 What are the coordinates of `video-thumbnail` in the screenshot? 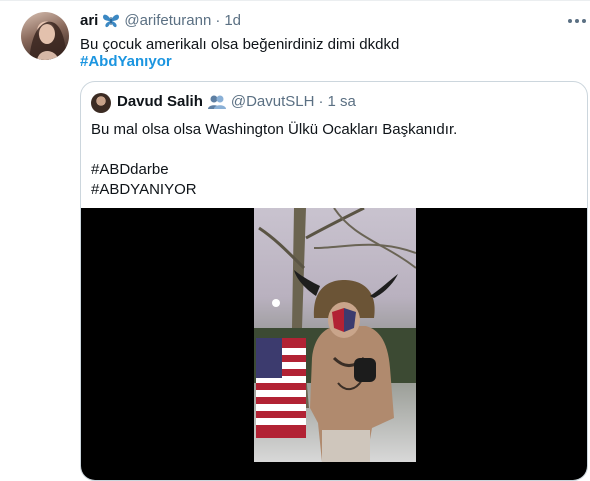 It's located at (335, 335).